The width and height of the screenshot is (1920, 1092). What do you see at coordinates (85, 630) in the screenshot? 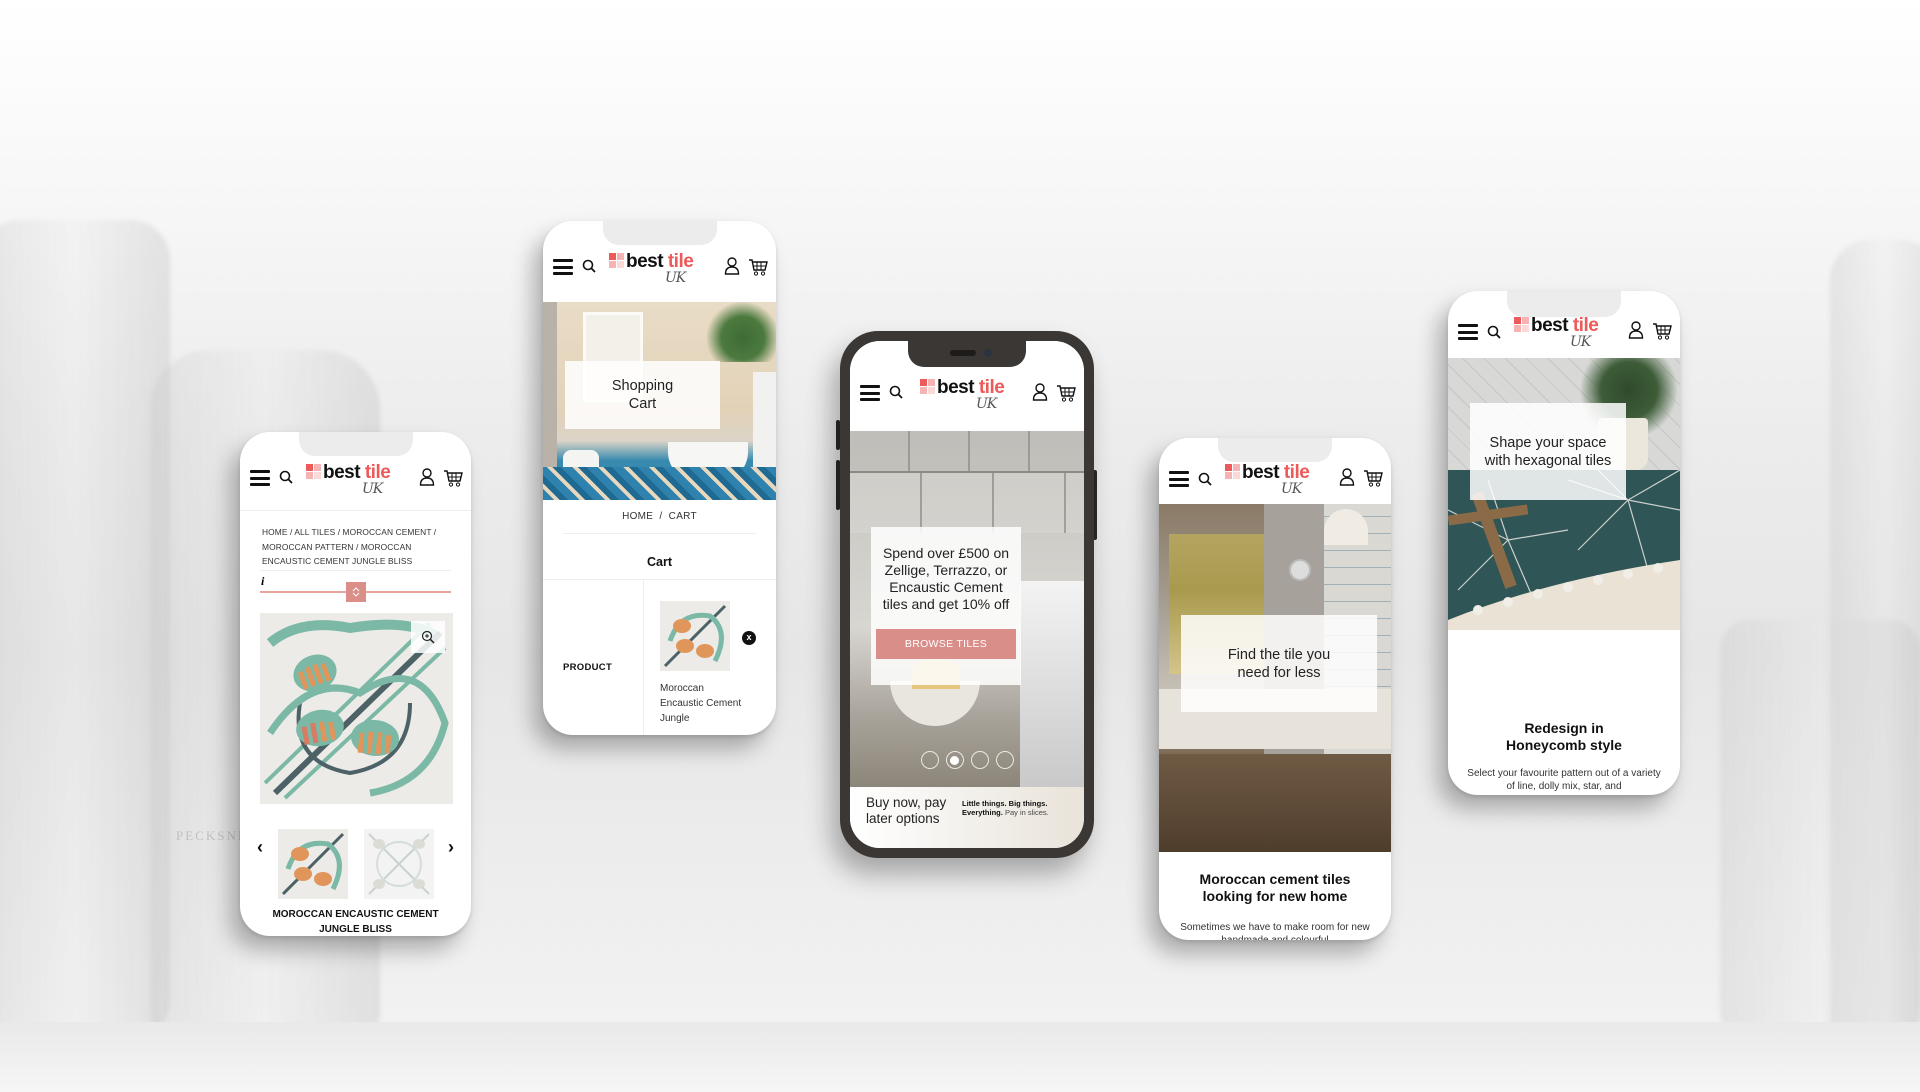
I see `background-bottle-left` at bounding box center [85, 630].